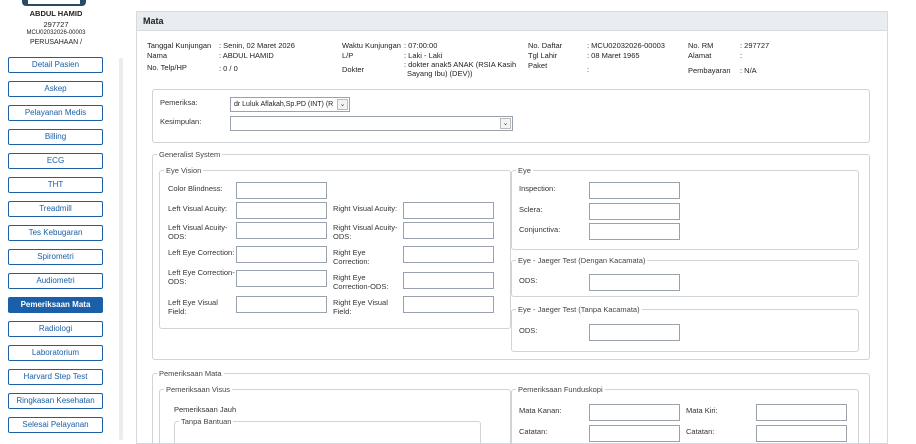 The image size is (916, 444). What do you see at coordinates (537, 188) in the screenshot?
I see `inspection-label: Inspection:` at bounding box center [537, 188].